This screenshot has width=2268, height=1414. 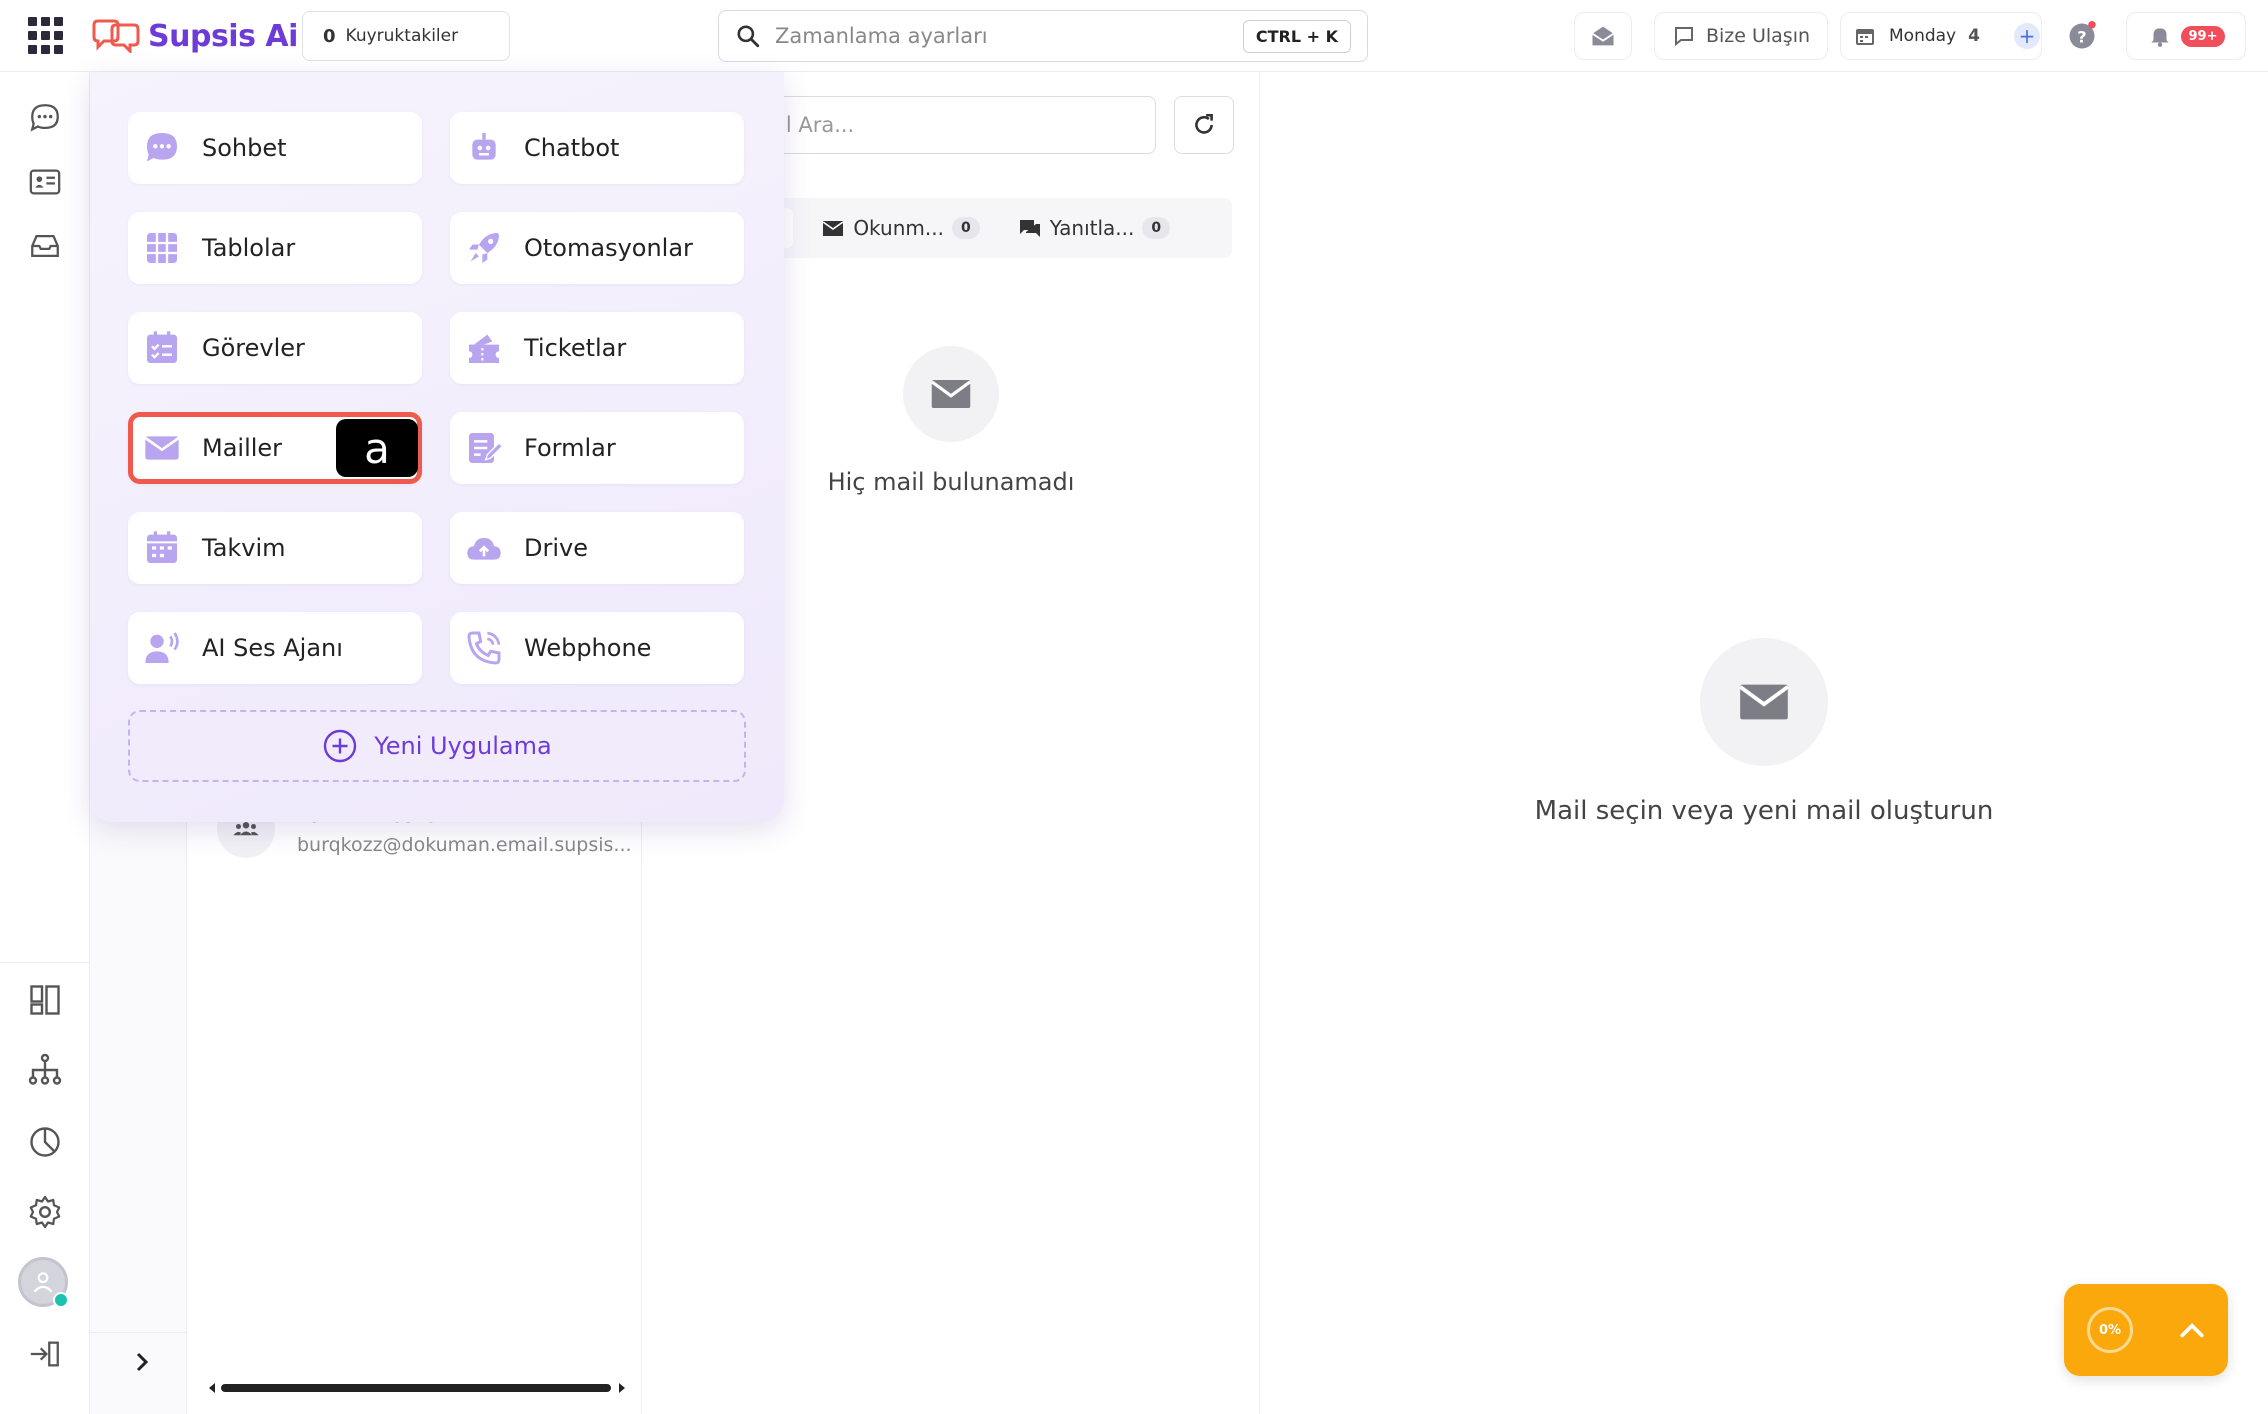 I want to click on app-drive: Drive, so click(x=597, y=548).